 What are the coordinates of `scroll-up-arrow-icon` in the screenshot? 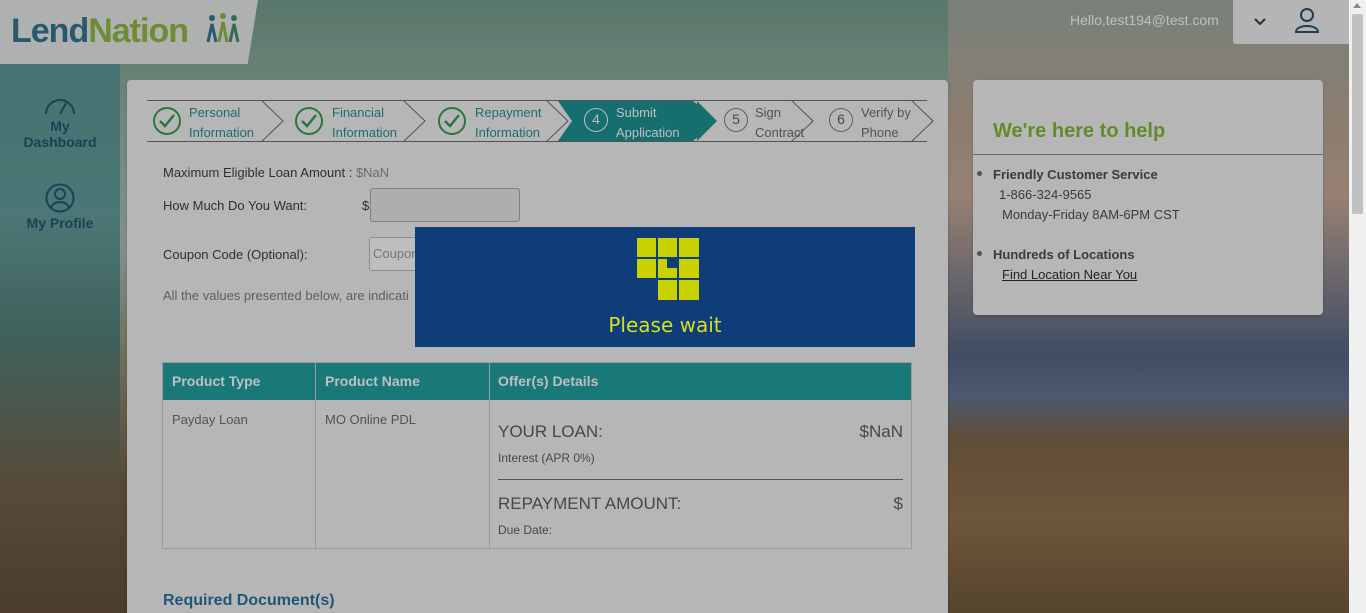 It's located at (1357, 5).